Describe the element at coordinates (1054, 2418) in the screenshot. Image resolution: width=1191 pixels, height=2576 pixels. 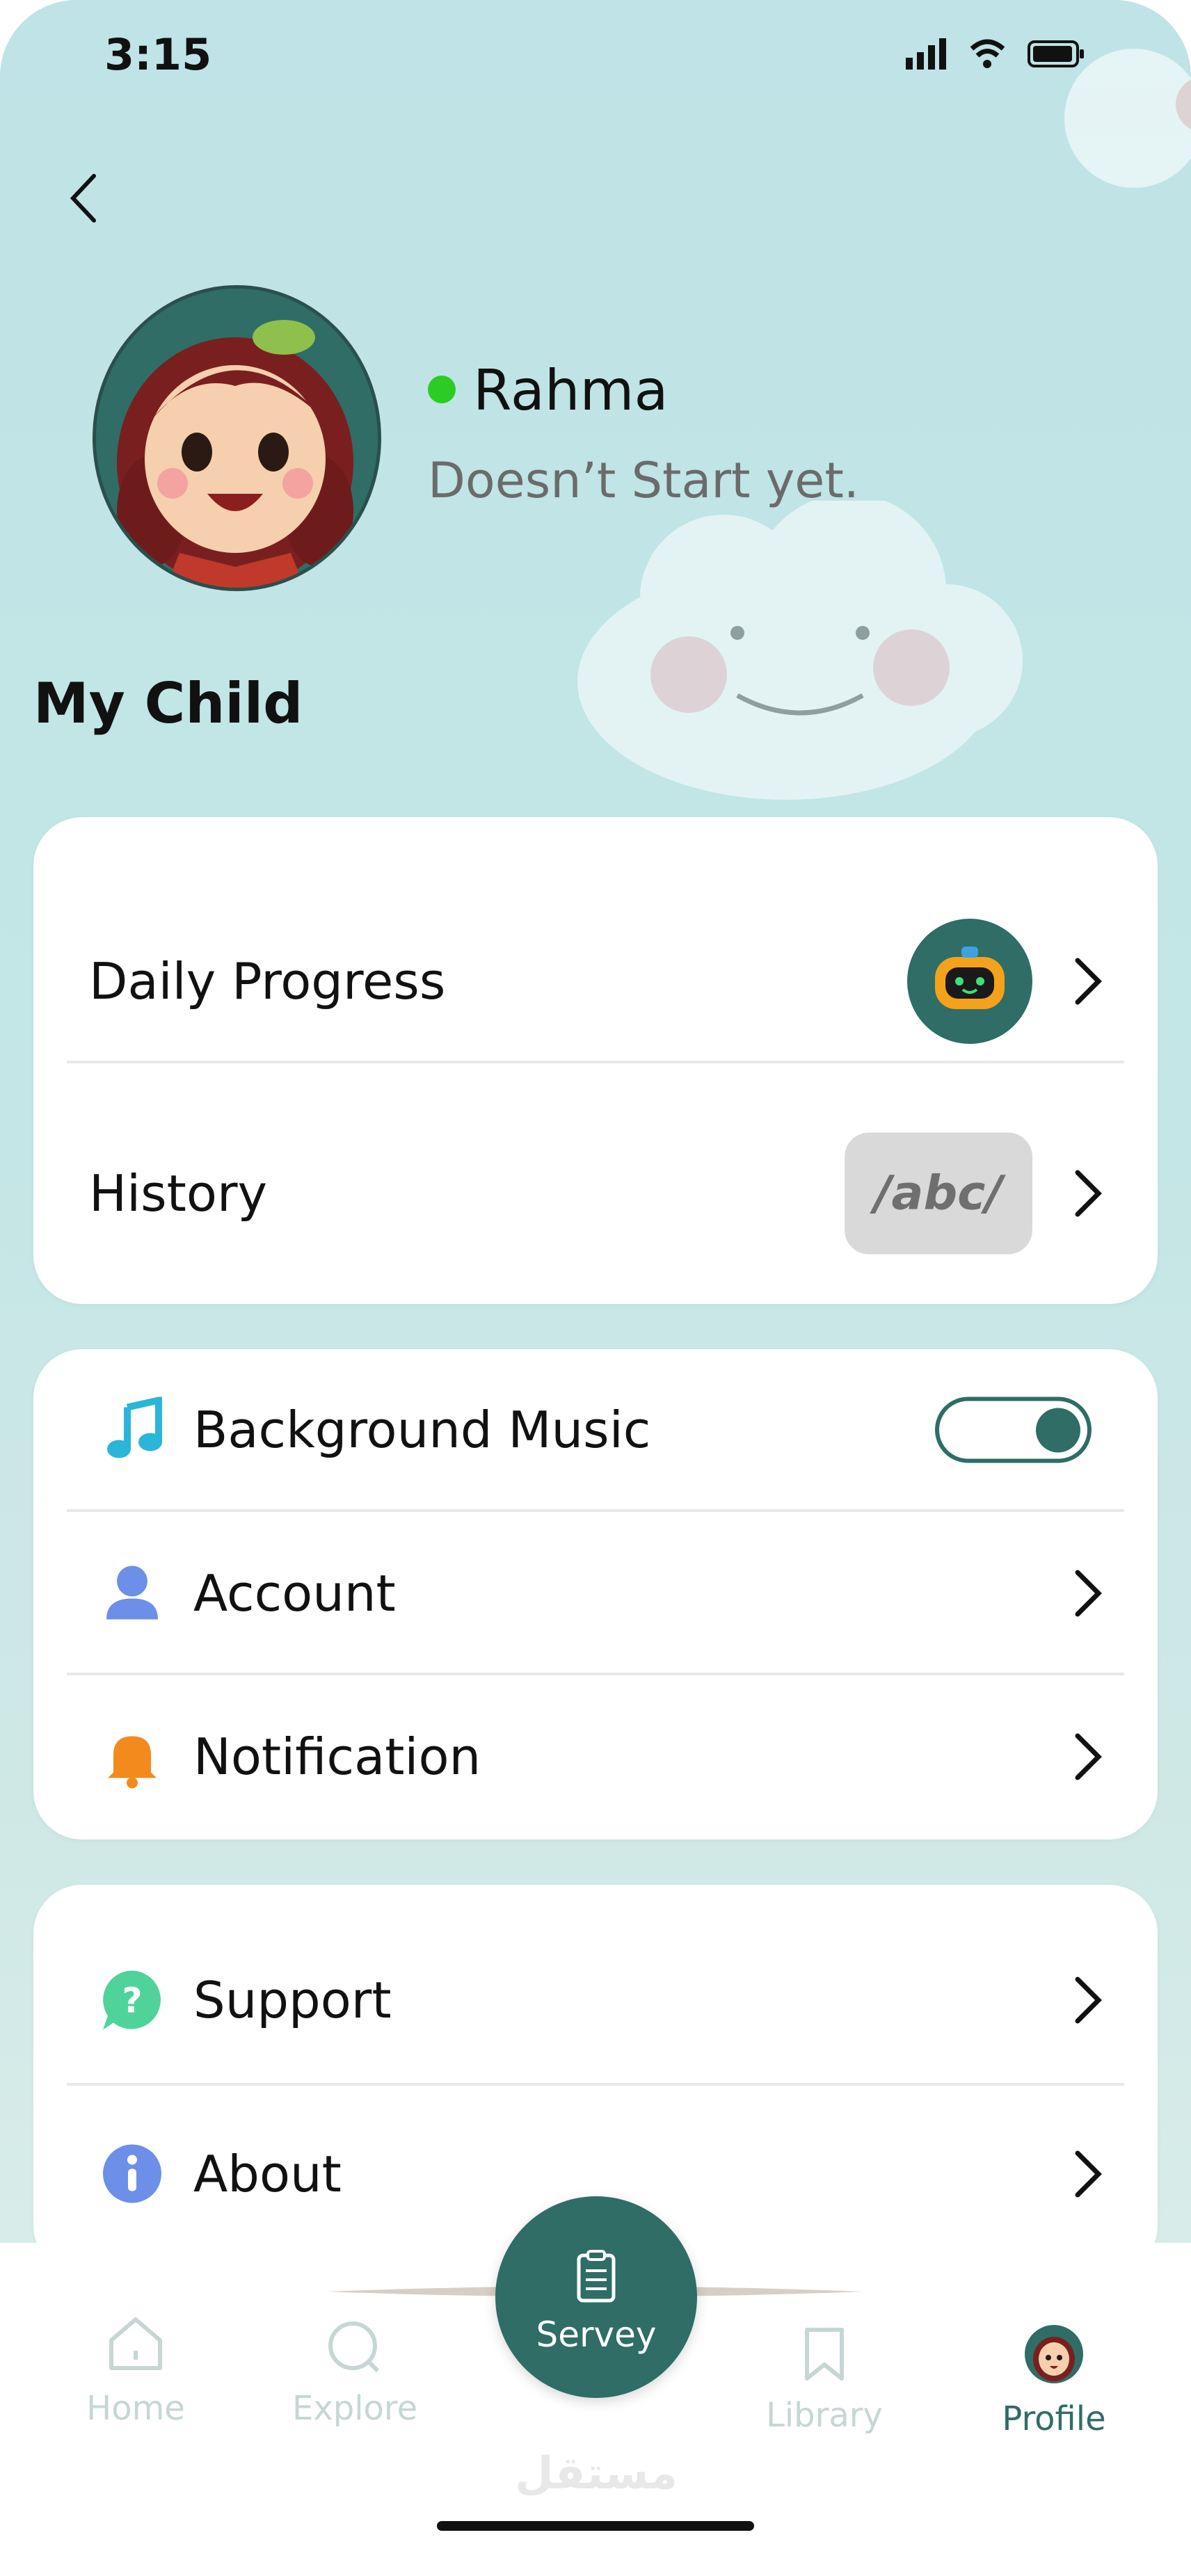
I see `nav-profile-label: Profile` at that location.